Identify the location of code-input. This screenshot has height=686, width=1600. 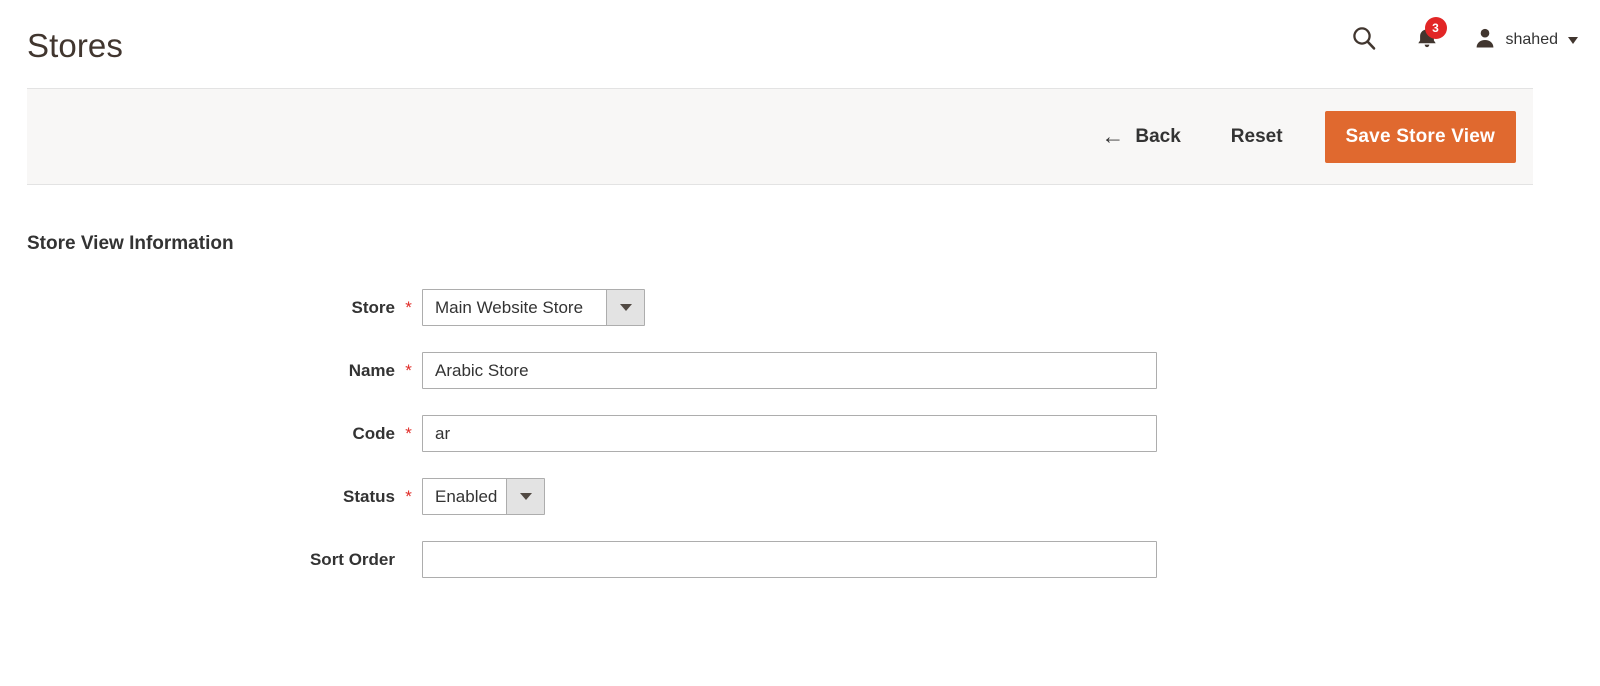
(789, 433).